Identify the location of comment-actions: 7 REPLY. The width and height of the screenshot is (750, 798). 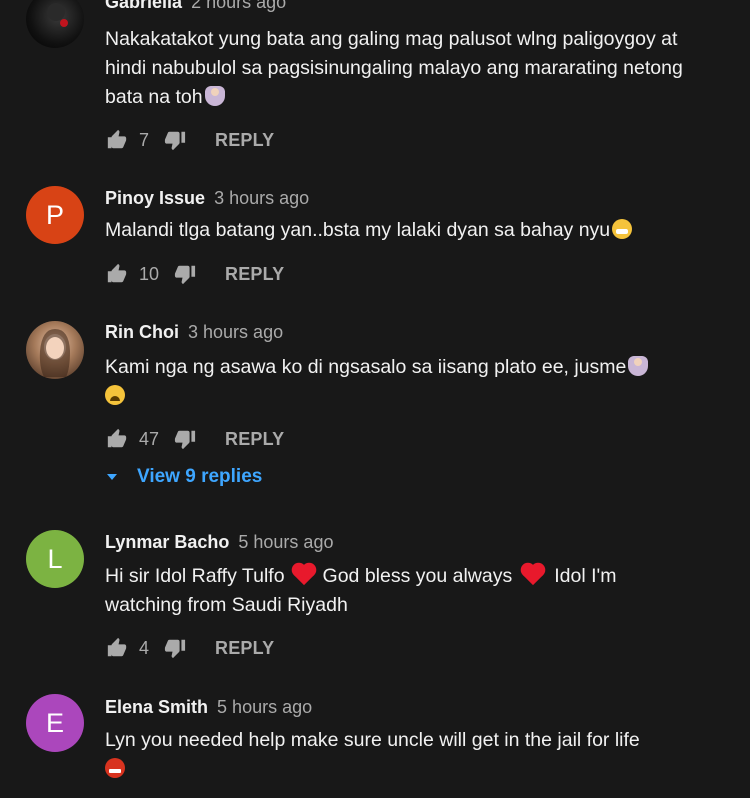
(189, 140).